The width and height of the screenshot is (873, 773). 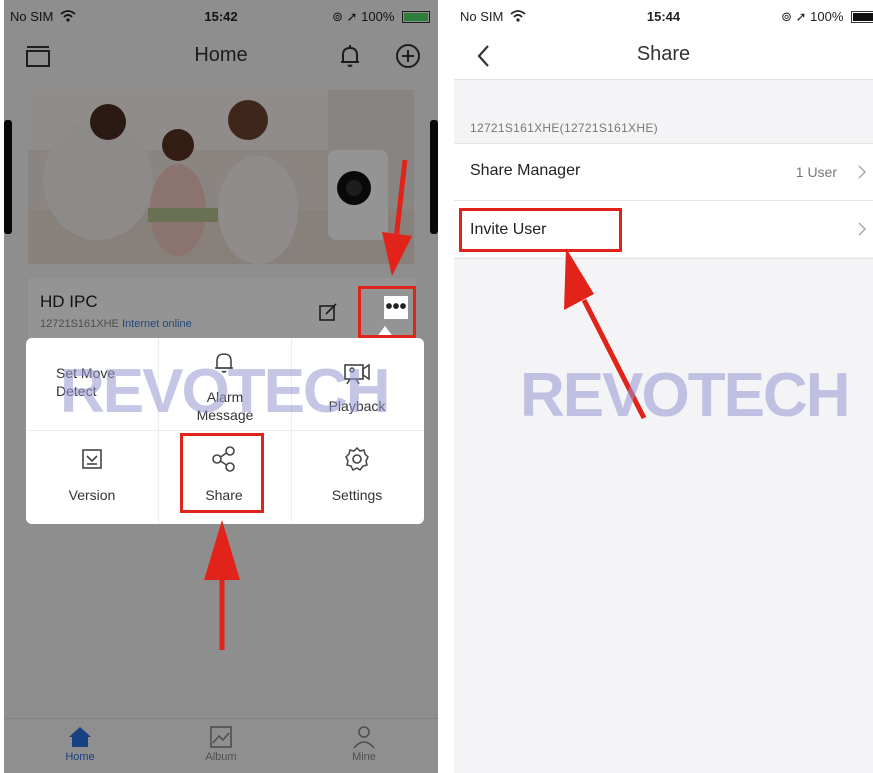 What do you see at coordinates (605, 334) in the screenshot?
I see `annotation-arrows` at bounding box center [605, 334].